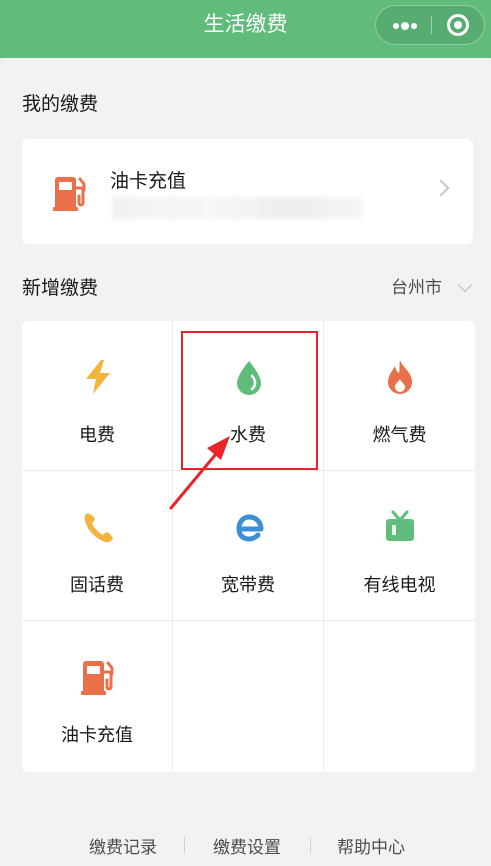 The width and height of the screenshot is (491, 866). Describe the element at coordinates (60, 104) in the screenshot. I see `my-payments-title: 我的缴费` at that location.